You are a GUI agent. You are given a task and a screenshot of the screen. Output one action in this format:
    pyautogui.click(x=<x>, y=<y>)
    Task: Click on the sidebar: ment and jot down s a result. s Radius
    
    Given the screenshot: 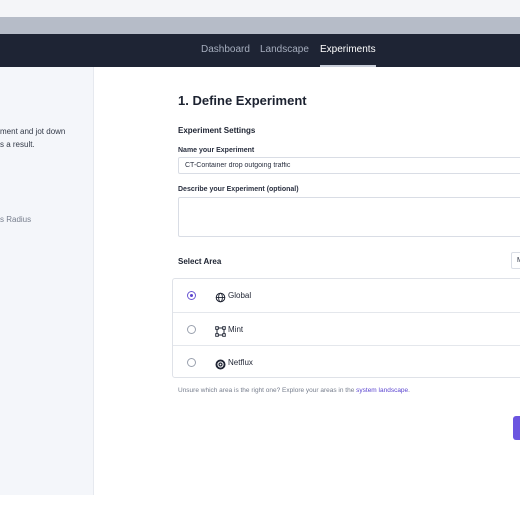 What is the action you would take?
    pyautogui.click(x=47, y=281)
    